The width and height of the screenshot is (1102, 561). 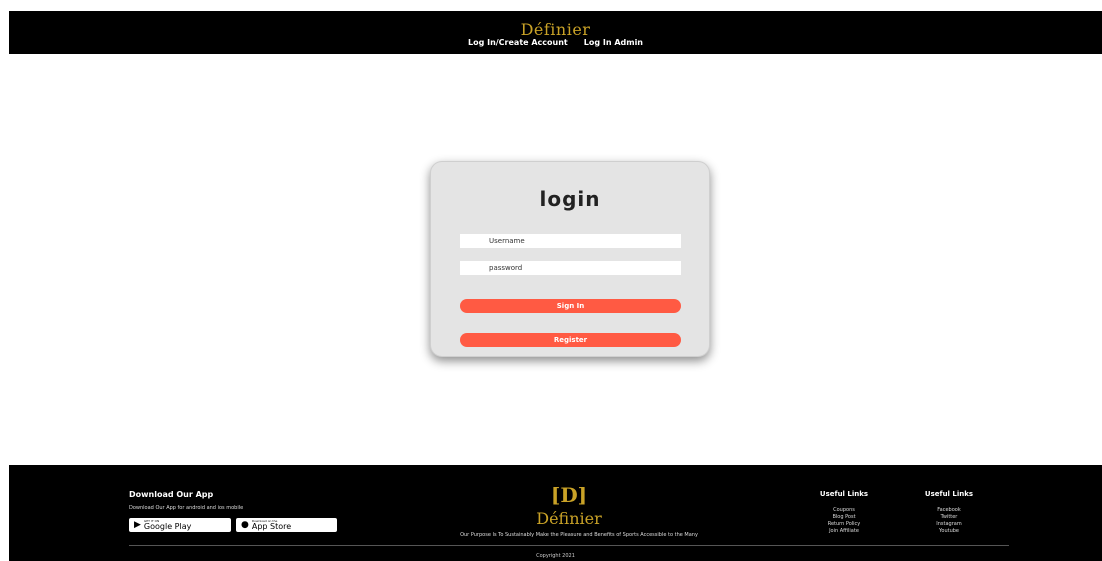 I want to click on download-app-title: Download Our App, so click(x=171, y=494).